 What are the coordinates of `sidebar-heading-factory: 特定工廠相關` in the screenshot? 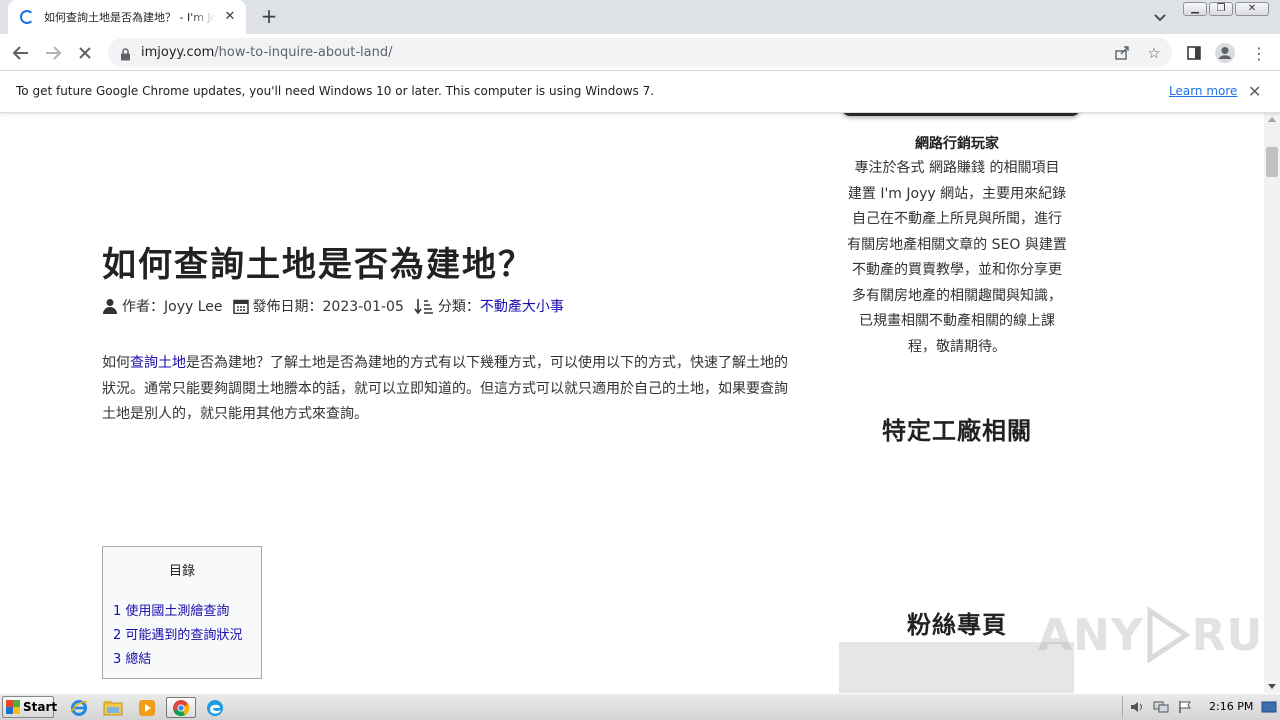 It's located at (957, 431).